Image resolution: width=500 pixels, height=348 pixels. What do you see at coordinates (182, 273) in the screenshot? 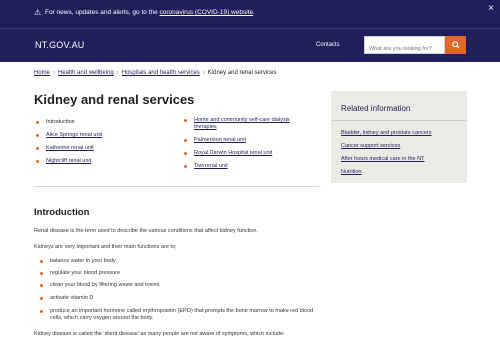
I see `list-item: regulate your blood pressure` at bounding box center [182, 273].